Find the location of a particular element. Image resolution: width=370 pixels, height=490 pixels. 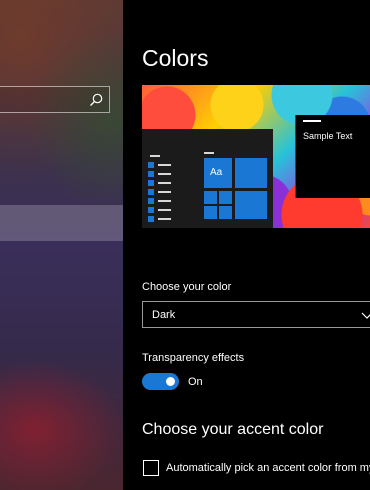

transparency-toggle is located at coordinates (160, 381).